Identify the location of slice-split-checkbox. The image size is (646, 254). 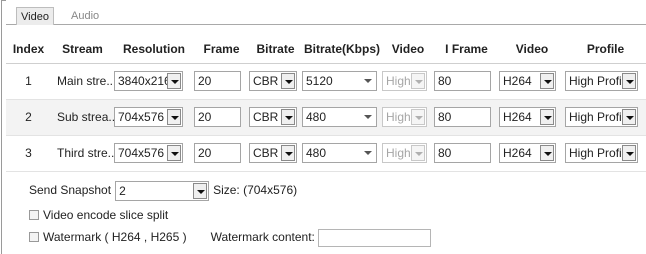
(34, 214).